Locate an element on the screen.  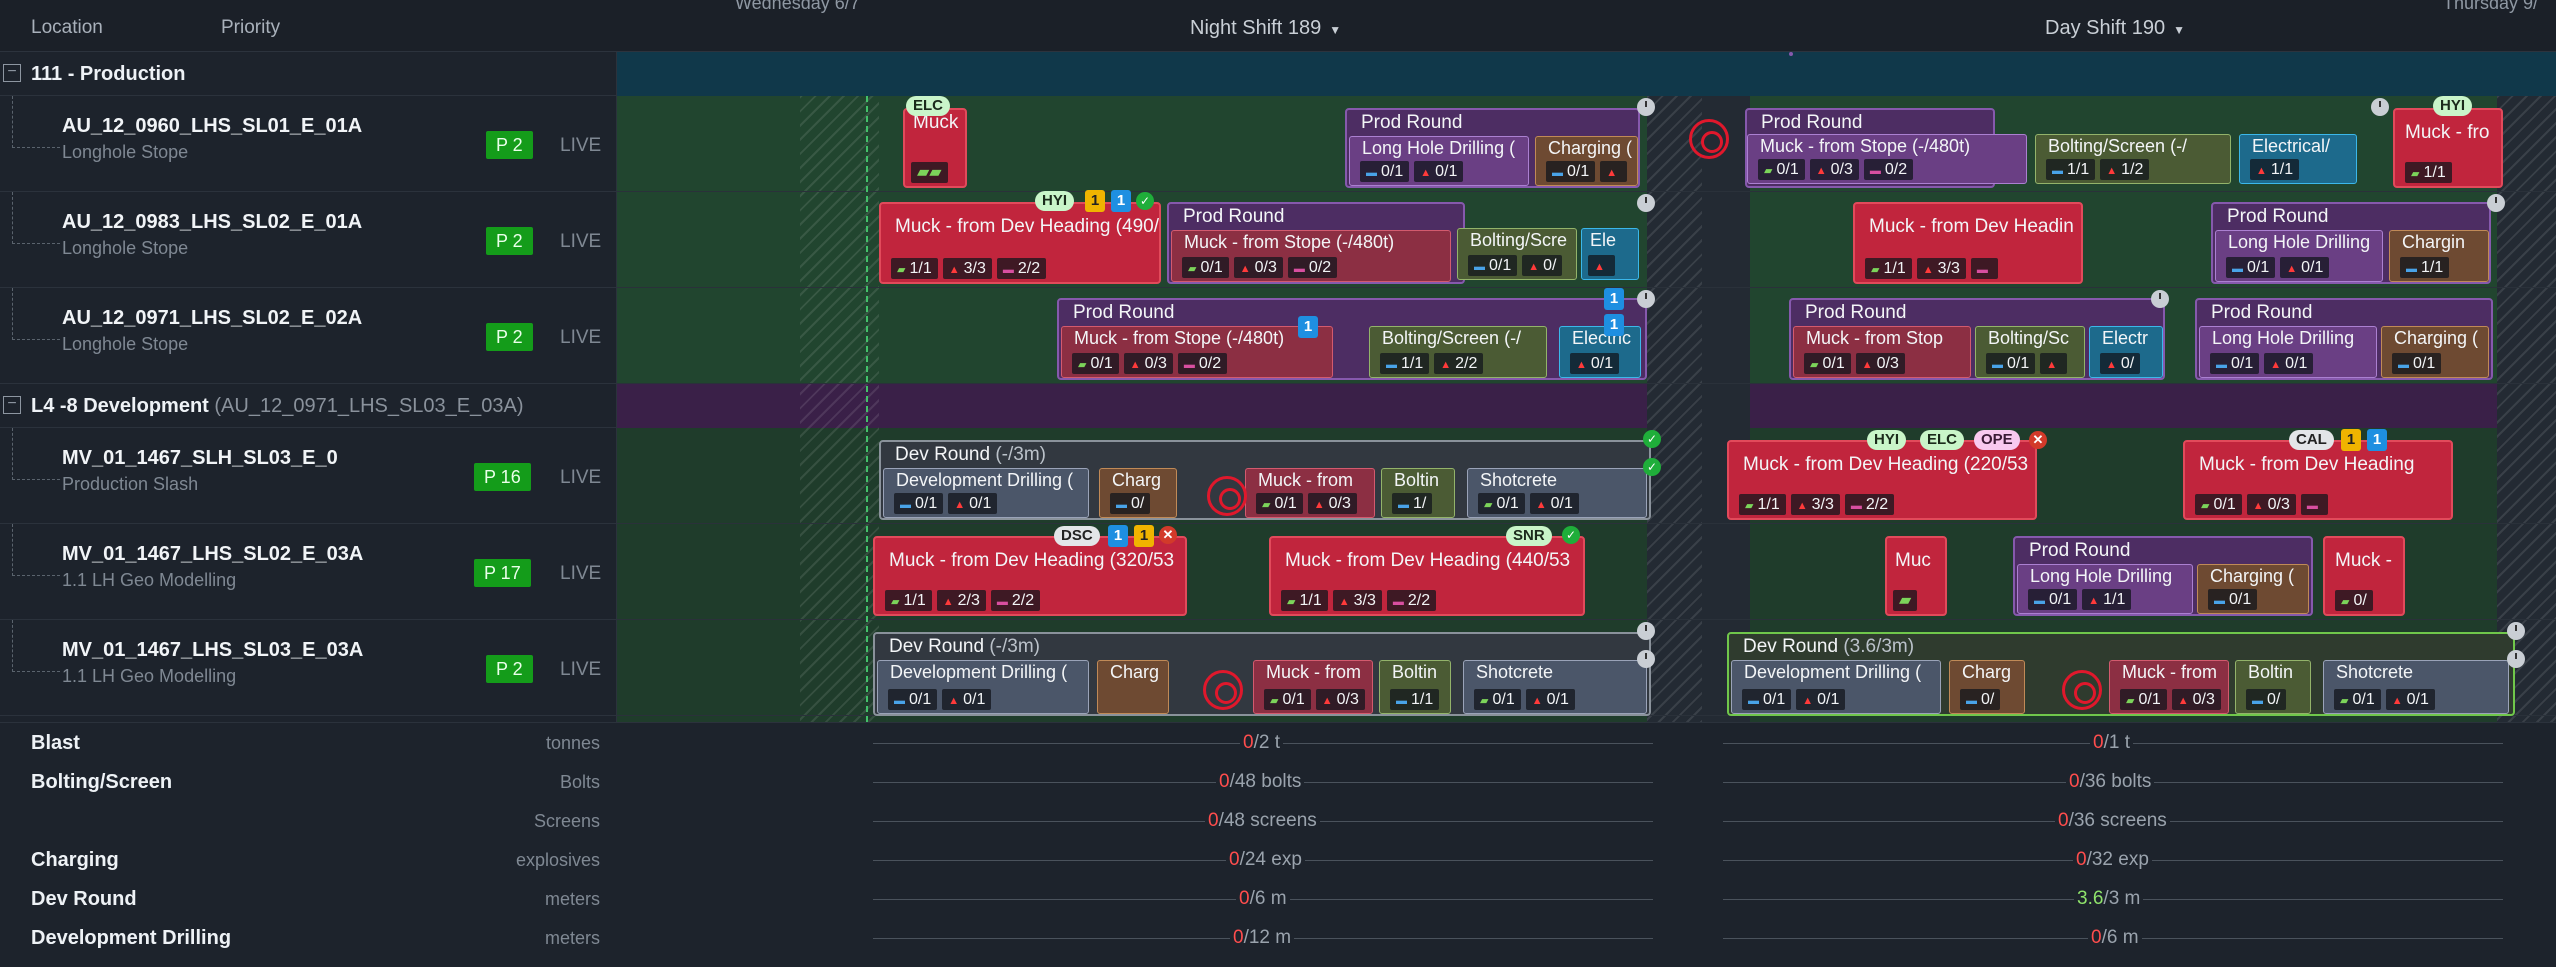
subtask-bolting-screen: Bolting/Screen (-/ ▬ 1/1 ▲ 1/2 is located at coordinates (2133, 159).